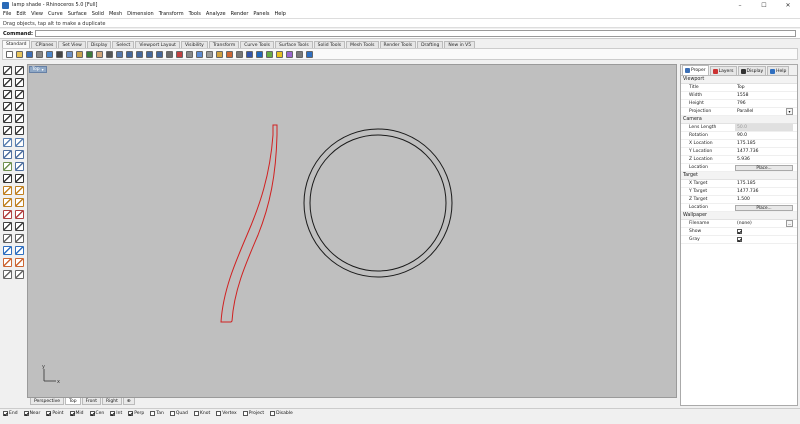 This screenshot has width=800, height=424. Describe the element at coordinates (115, 14) in the screenshot. I see `menu-mesh: Mesh` at that location.